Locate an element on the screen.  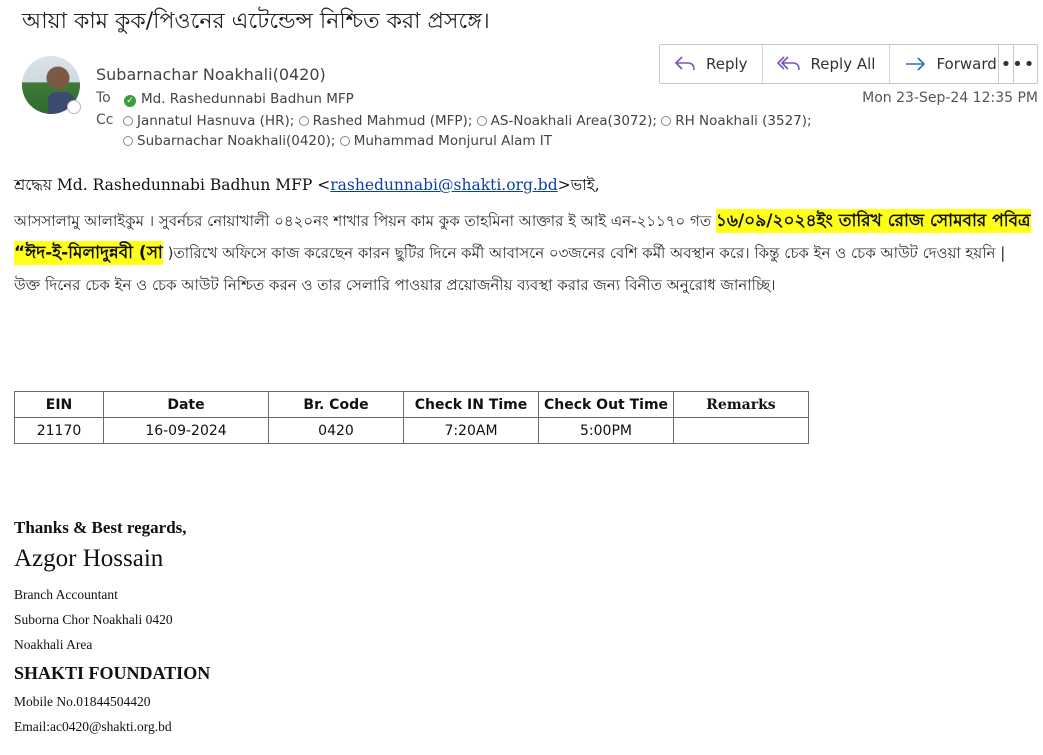
table-cell: 7:20AM is located at coordinates (471, 430).